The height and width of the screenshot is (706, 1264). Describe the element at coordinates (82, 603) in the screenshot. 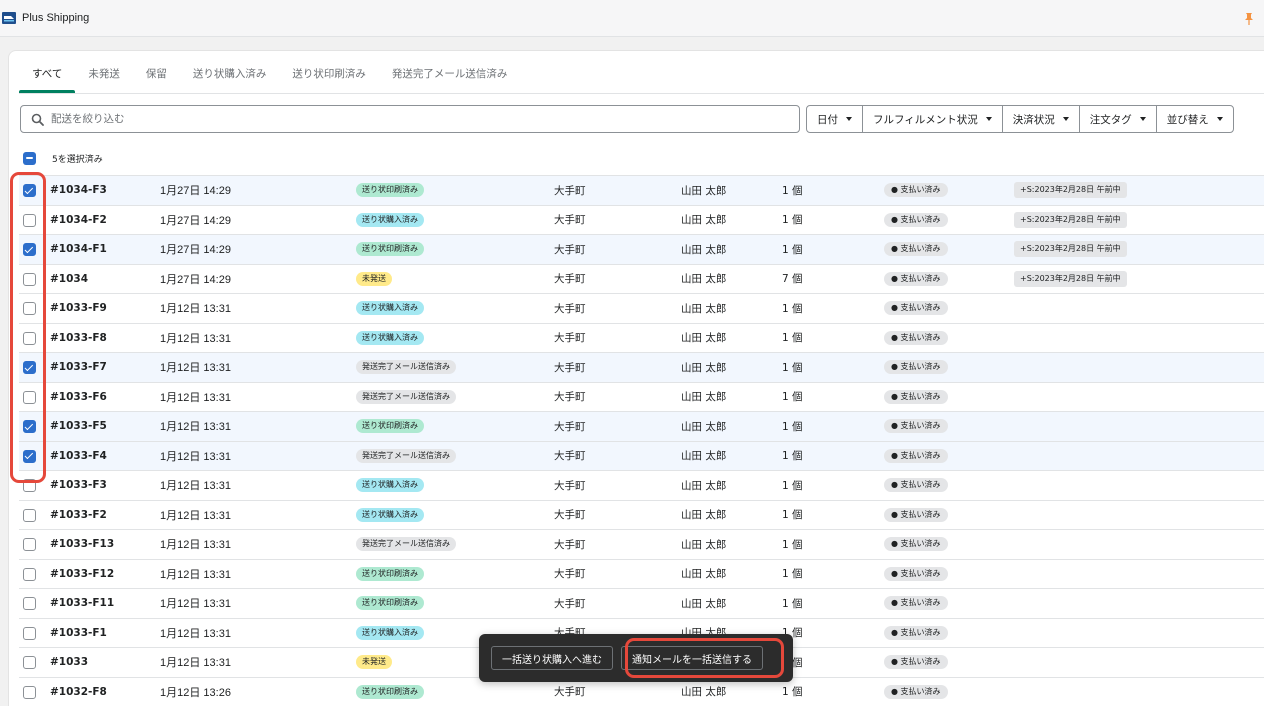

I see `order-number: #1033-F11` at that location.